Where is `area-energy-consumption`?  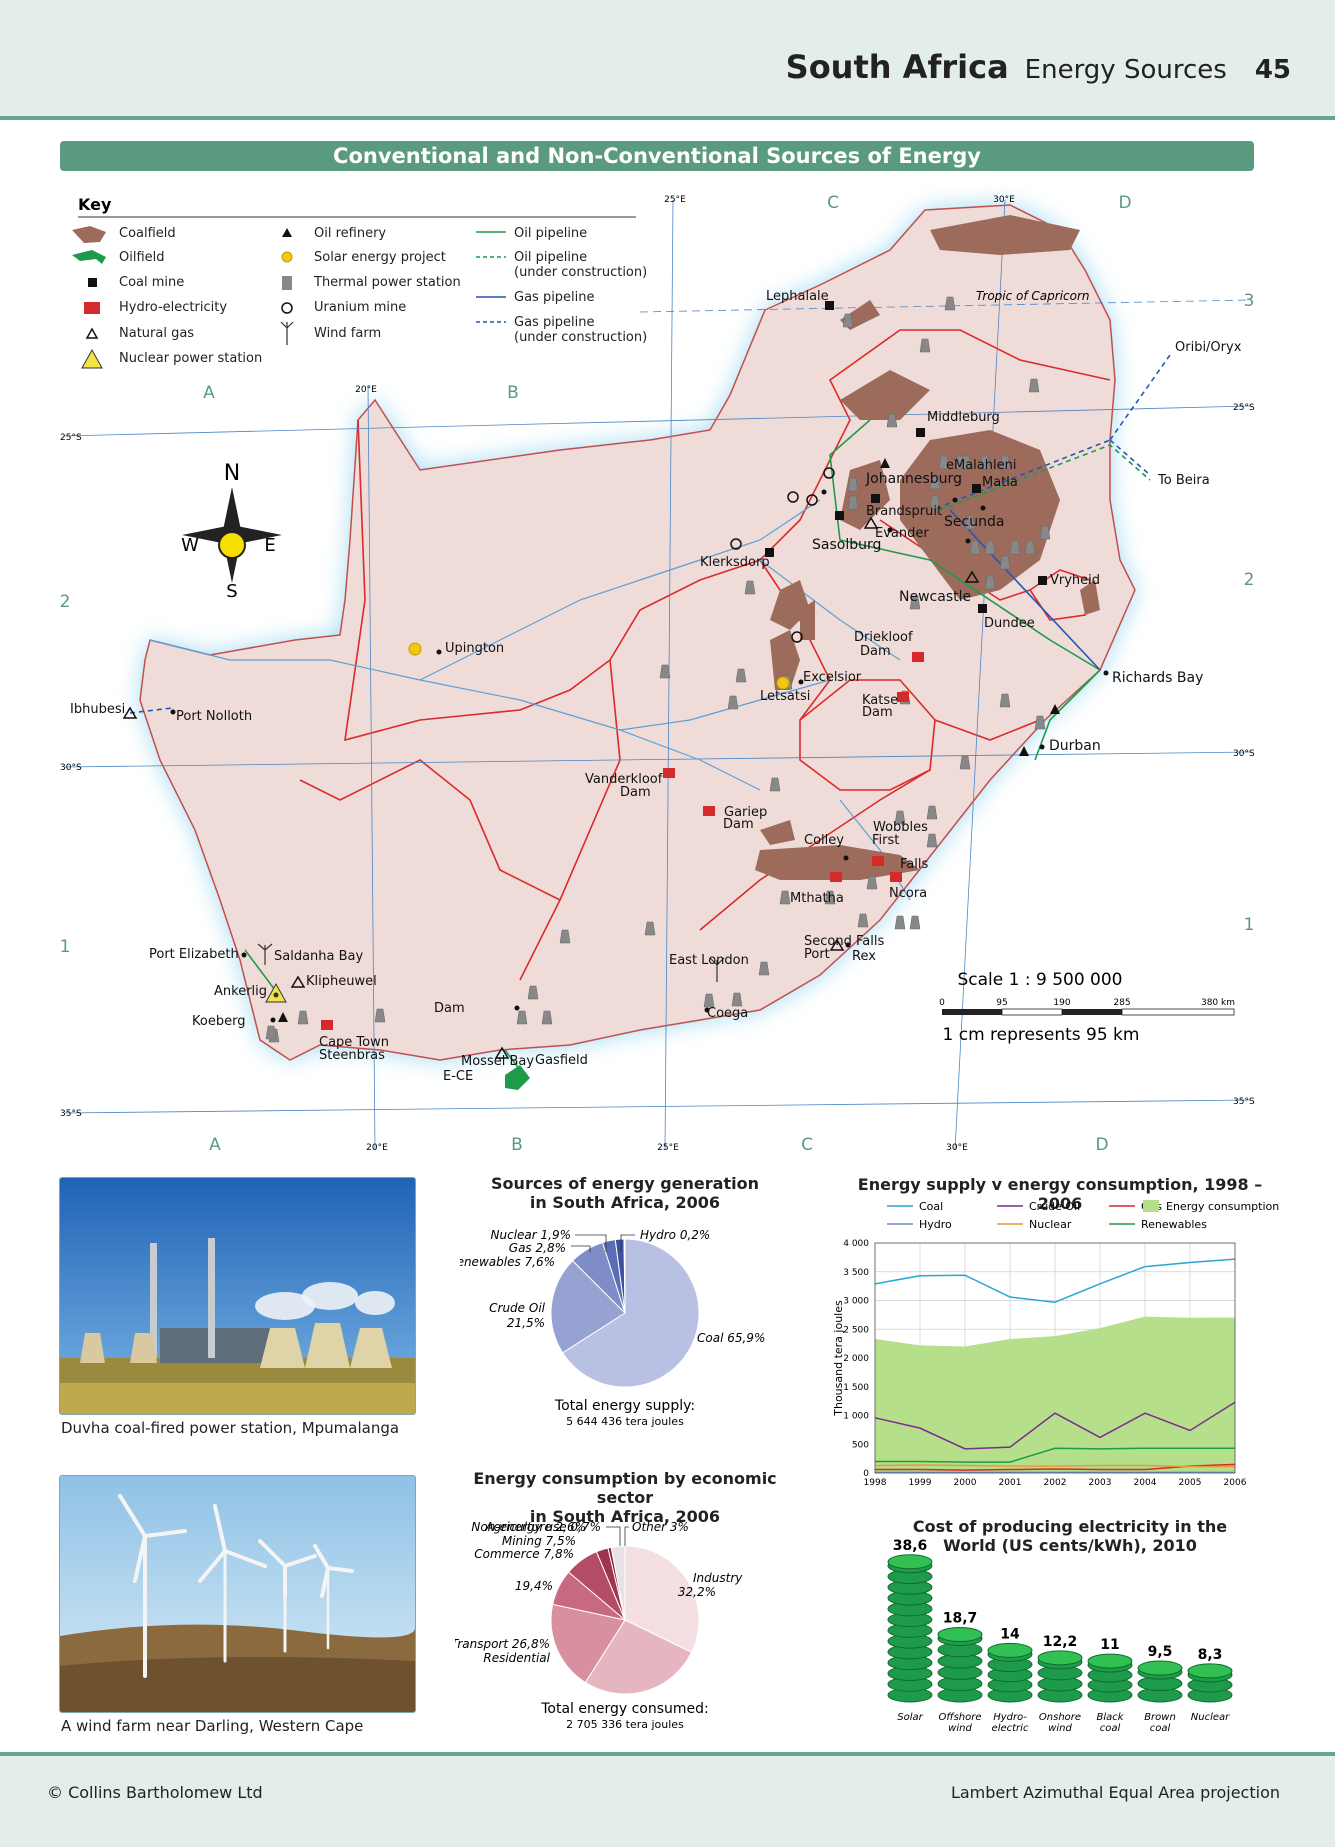
area-energy-consumption is located at coordinates (1055, 1394).